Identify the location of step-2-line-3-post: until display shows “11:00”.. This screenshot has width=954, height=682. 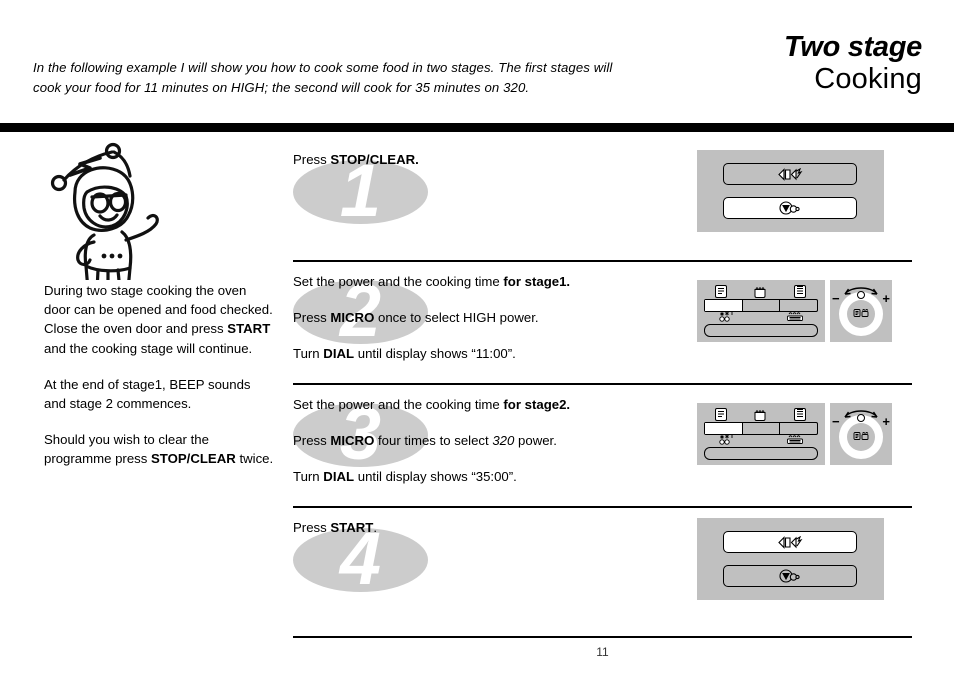
(435, 353).